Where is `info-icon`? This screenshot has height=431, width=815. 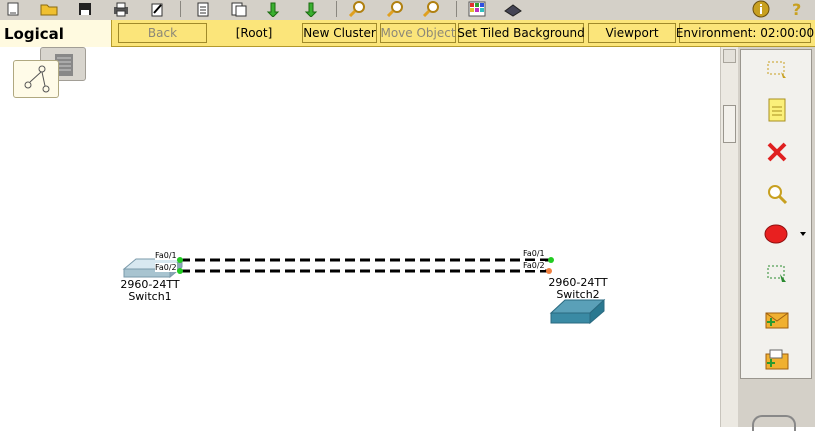
info-icon is located at coordinates (761, 9).